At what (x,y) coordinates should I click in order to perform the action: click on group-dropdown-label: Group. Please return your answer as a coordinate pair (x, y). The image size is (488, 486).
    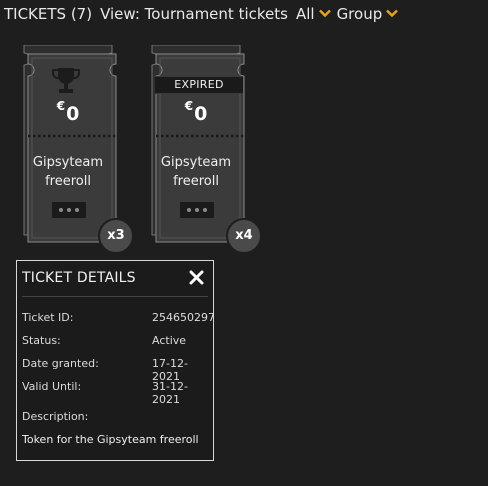
    Looking at the image, I should click on (359, 14).